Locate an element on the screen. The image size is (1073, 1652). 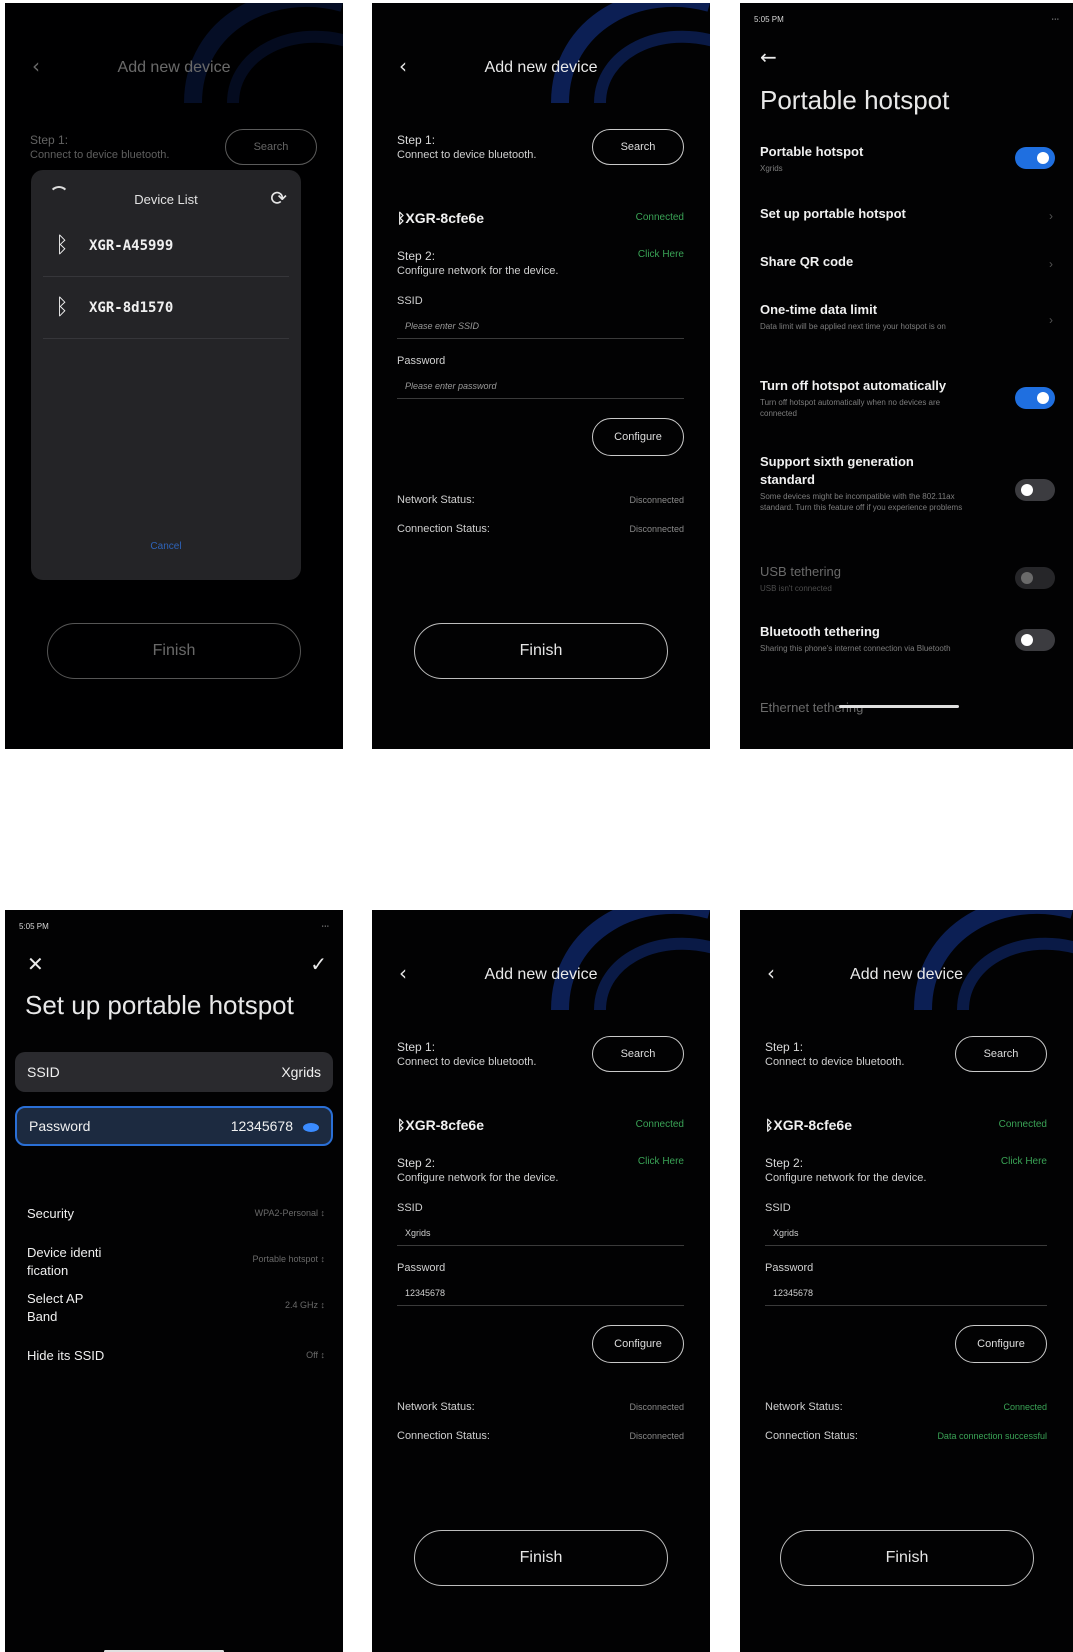
network-status-value: Connected is located at coordinates (1025, 1407).